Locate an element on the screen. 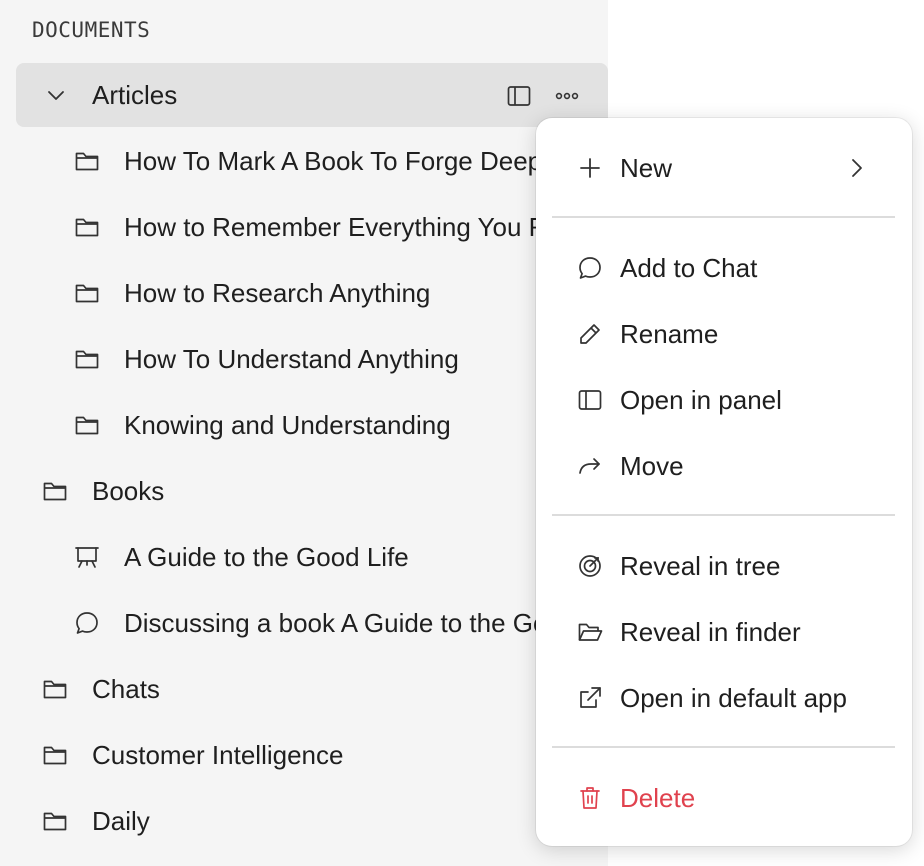 This screenshot has width=924, height=866. tree-item-customer-intelligence: Customer Intelligence is located at coordinates (312, 756).